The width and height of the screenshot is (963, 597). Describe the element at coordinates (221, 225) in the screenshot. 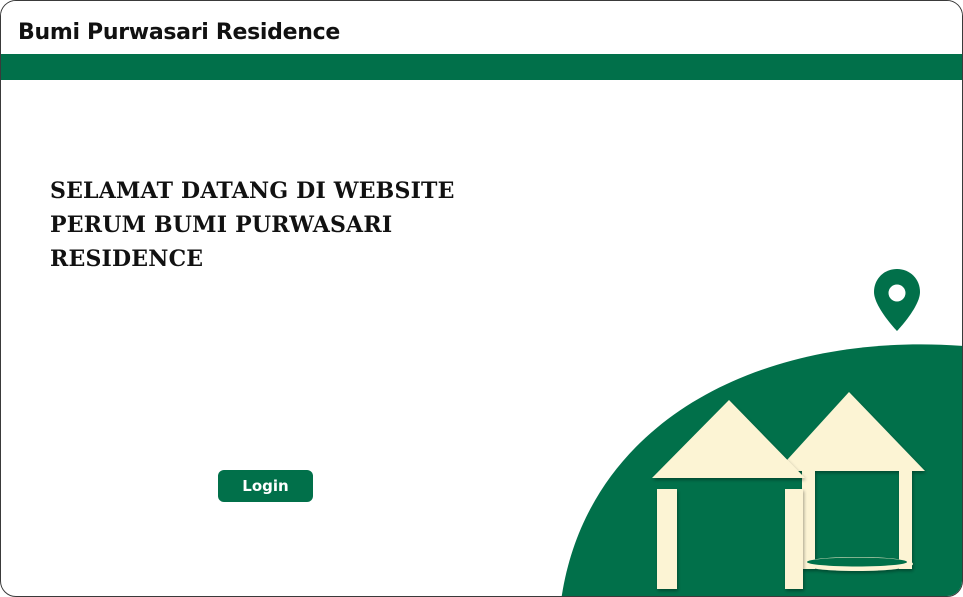

I see `welcome-line-2: PERUM BUMI PURWASARI` at that location.